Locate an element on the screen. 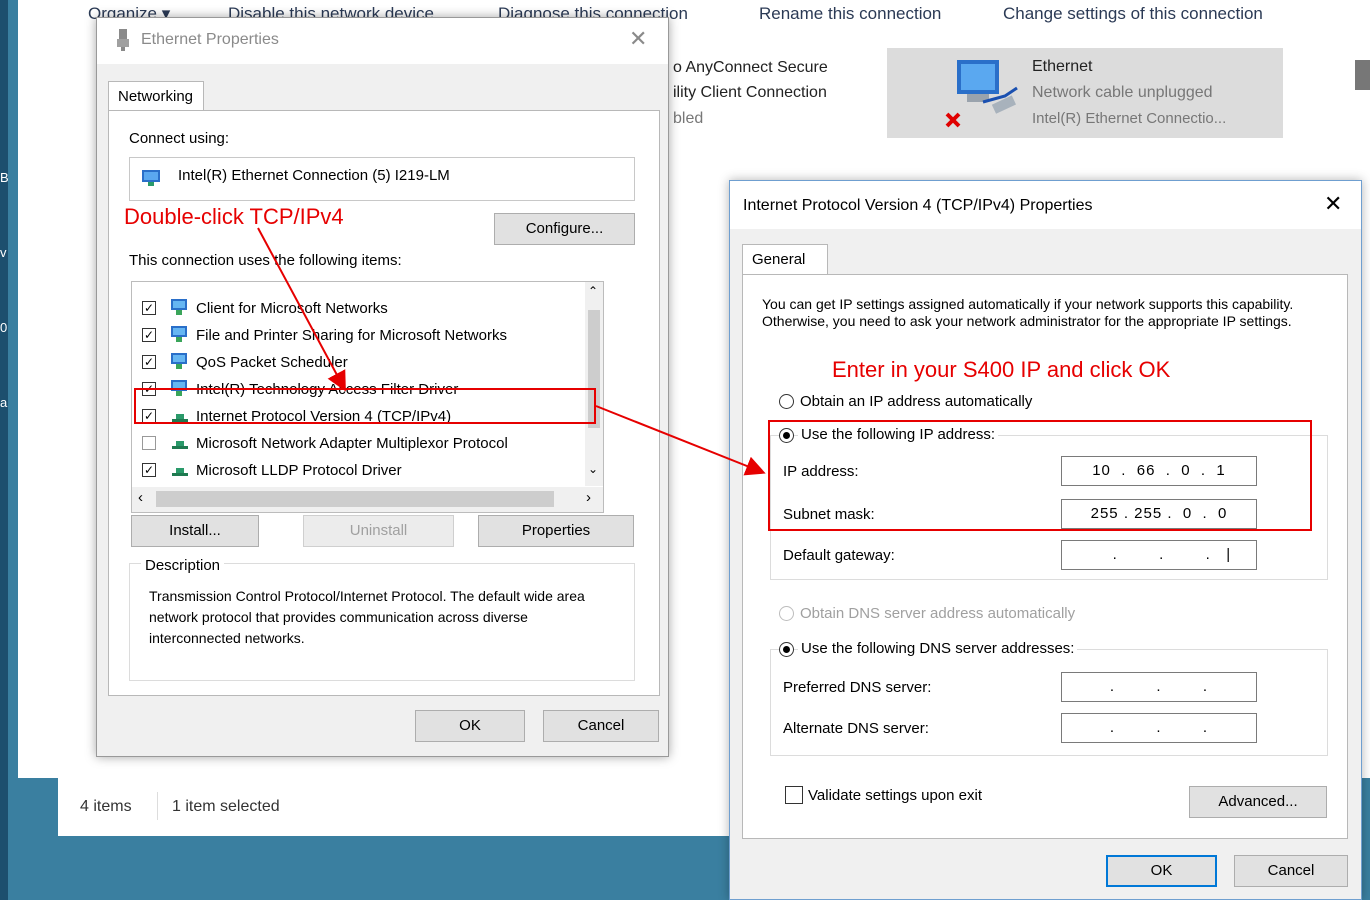 This screenshot has height=900, width=1370. annotation-arrows is located at coordinates (511, 351).